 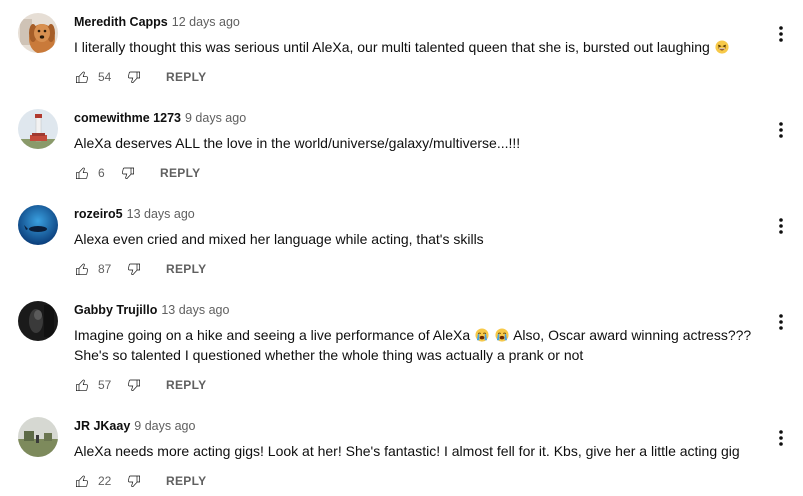 I want to click on comment-actions: 22 REPLY, so click(x=140, y=481).